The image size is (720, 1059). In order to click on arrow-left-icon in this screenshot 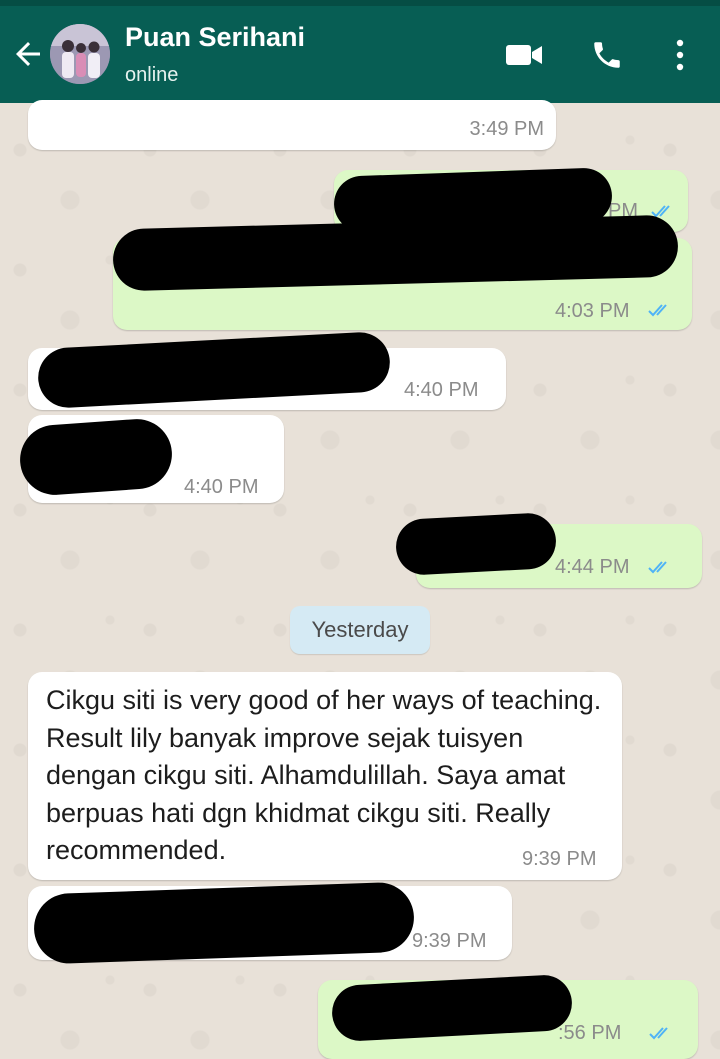, I will do `click(28, 54)`.